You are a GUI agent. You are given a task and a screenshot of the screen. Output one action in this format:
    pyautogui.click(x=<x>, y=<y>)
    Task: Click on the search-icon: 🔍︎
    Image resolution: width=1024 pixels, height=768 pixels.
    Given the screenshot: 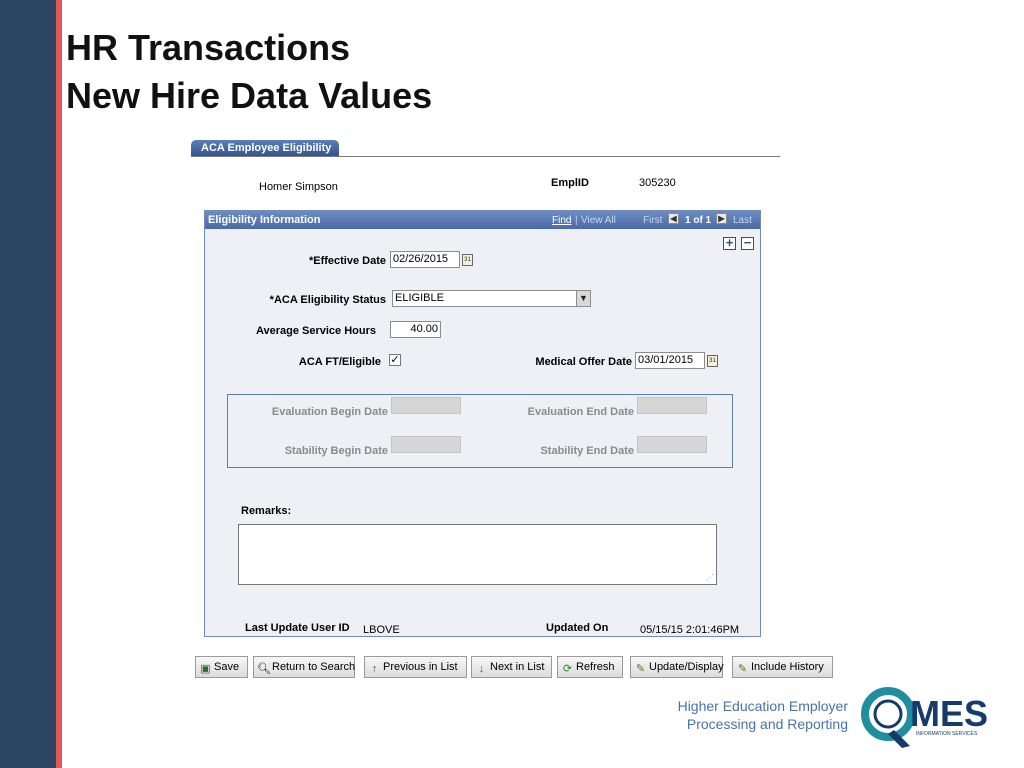 What is the action you would take?
    pyautogui.click(x=264, y=669)
    